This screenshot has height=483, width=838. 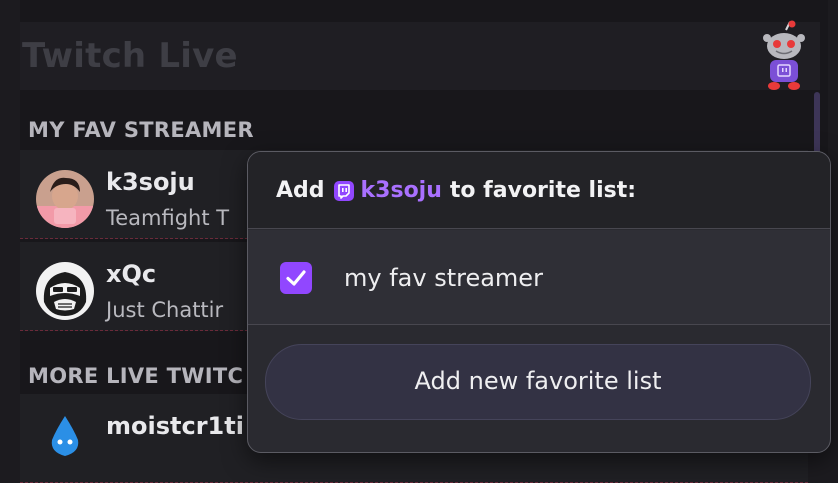 What do you see at coordinates (300, 190) in the screenshot?
I see `popover-title-prefix: Add` at bounding box center [300, 190].